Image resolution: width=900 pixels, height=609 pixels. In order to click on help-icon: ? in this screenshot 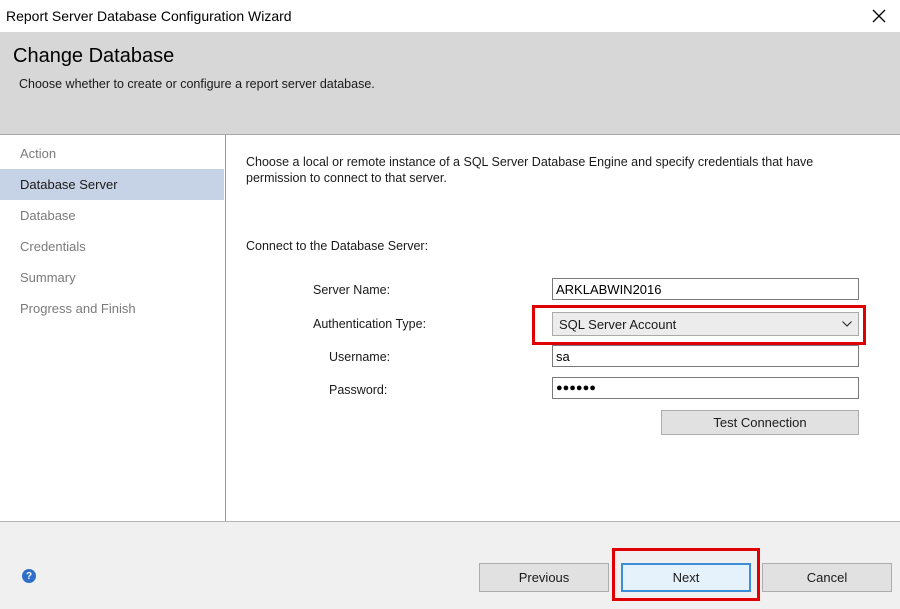, I will do `click(29, 576)`.